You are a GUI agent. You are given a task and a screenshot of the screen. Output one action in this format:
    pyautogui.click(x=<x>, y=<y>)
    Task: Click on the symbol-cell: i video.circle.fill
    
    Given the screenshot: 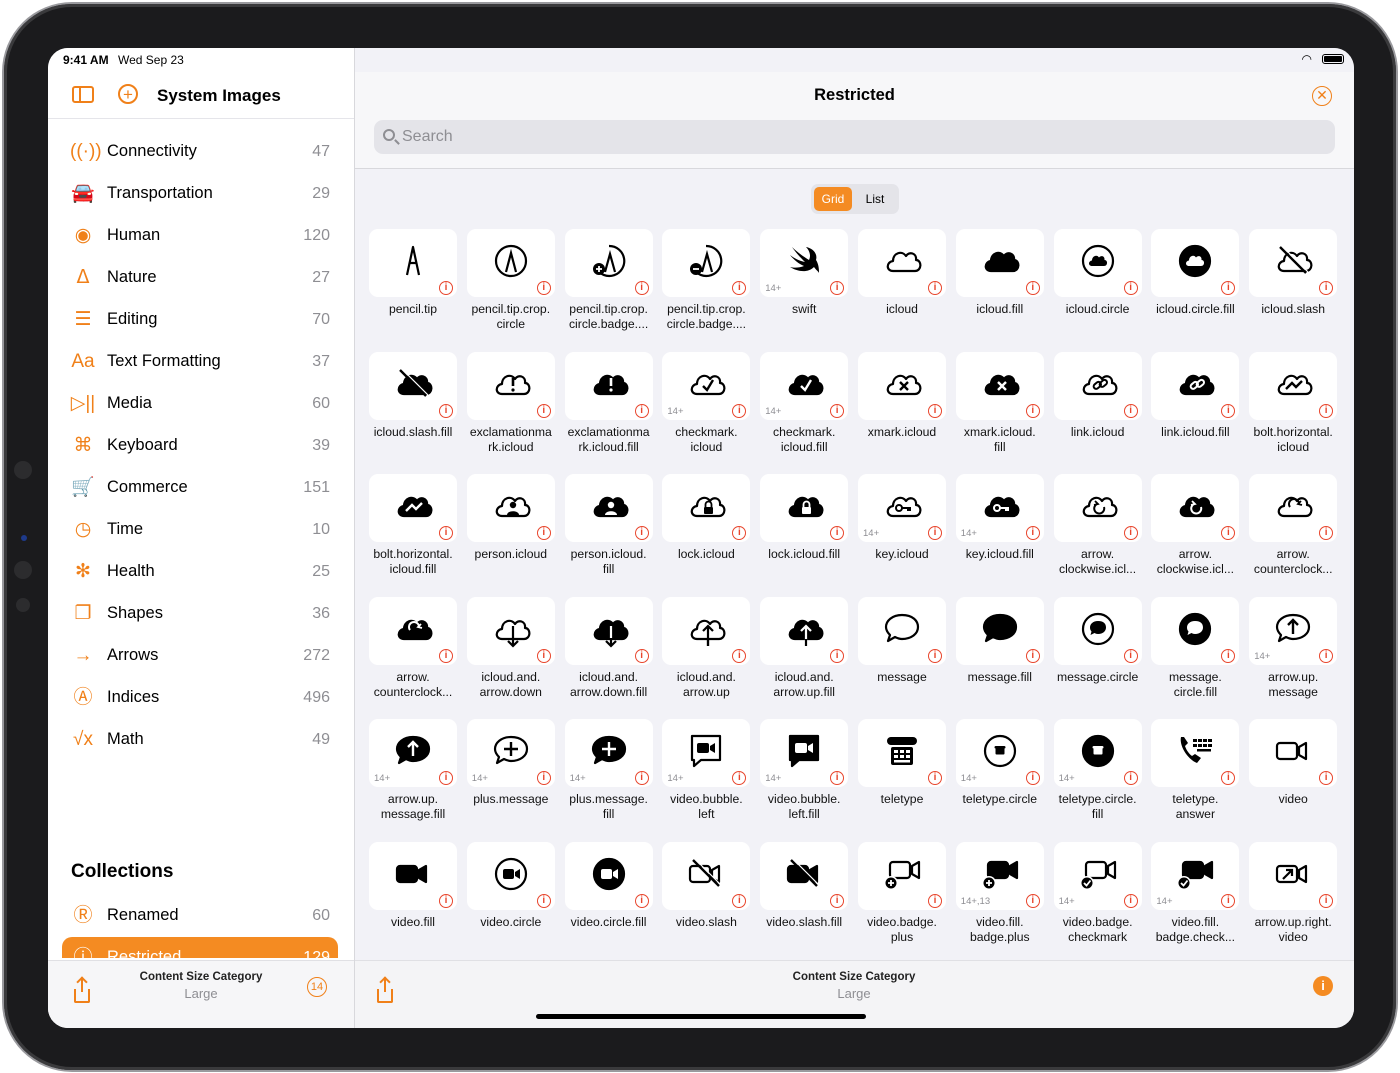 What is the action you would take?
    pyautogui.click(x=609, y=901)
    